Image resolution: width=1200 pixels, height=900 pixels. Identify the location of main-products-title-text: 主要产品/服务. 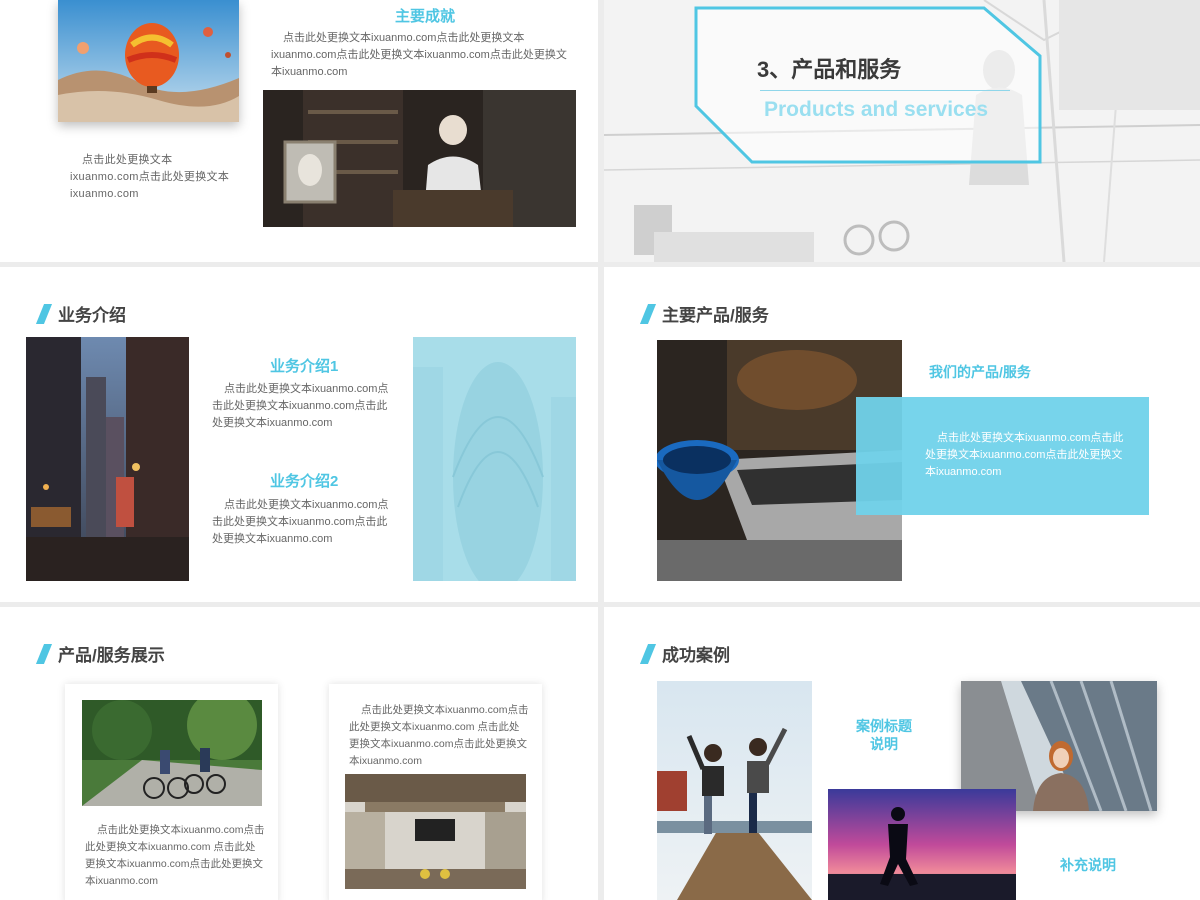
(715, 315).